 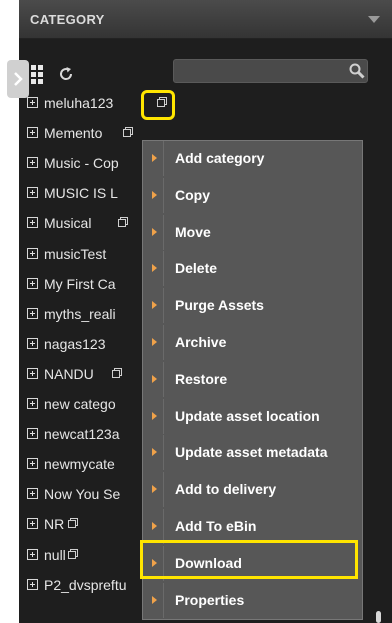 What do you see at coordinates (270, 71) in the screenshot?
I see `search-input` at bounding box center [270, 71].